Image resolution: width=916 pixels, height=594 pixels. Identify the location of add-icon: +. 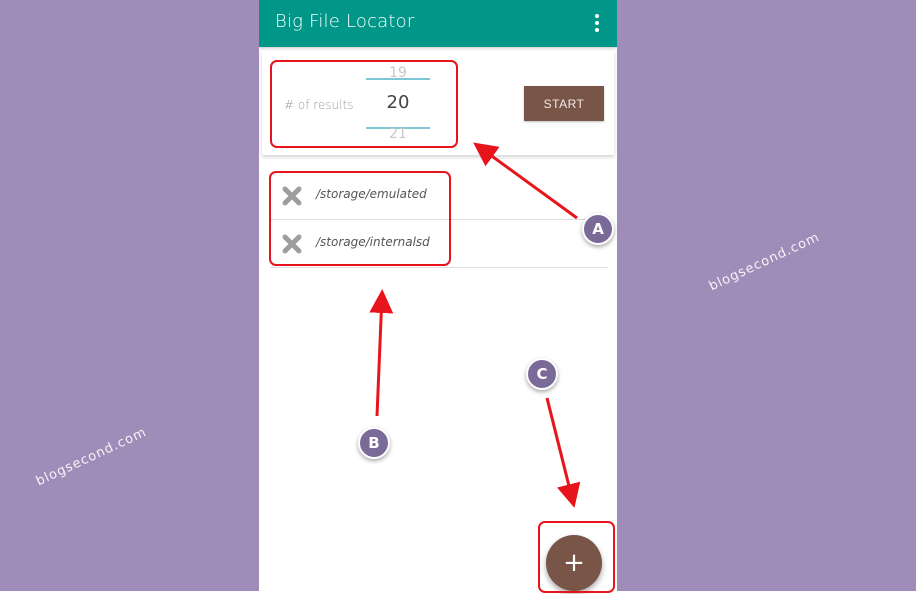
(574, 563).